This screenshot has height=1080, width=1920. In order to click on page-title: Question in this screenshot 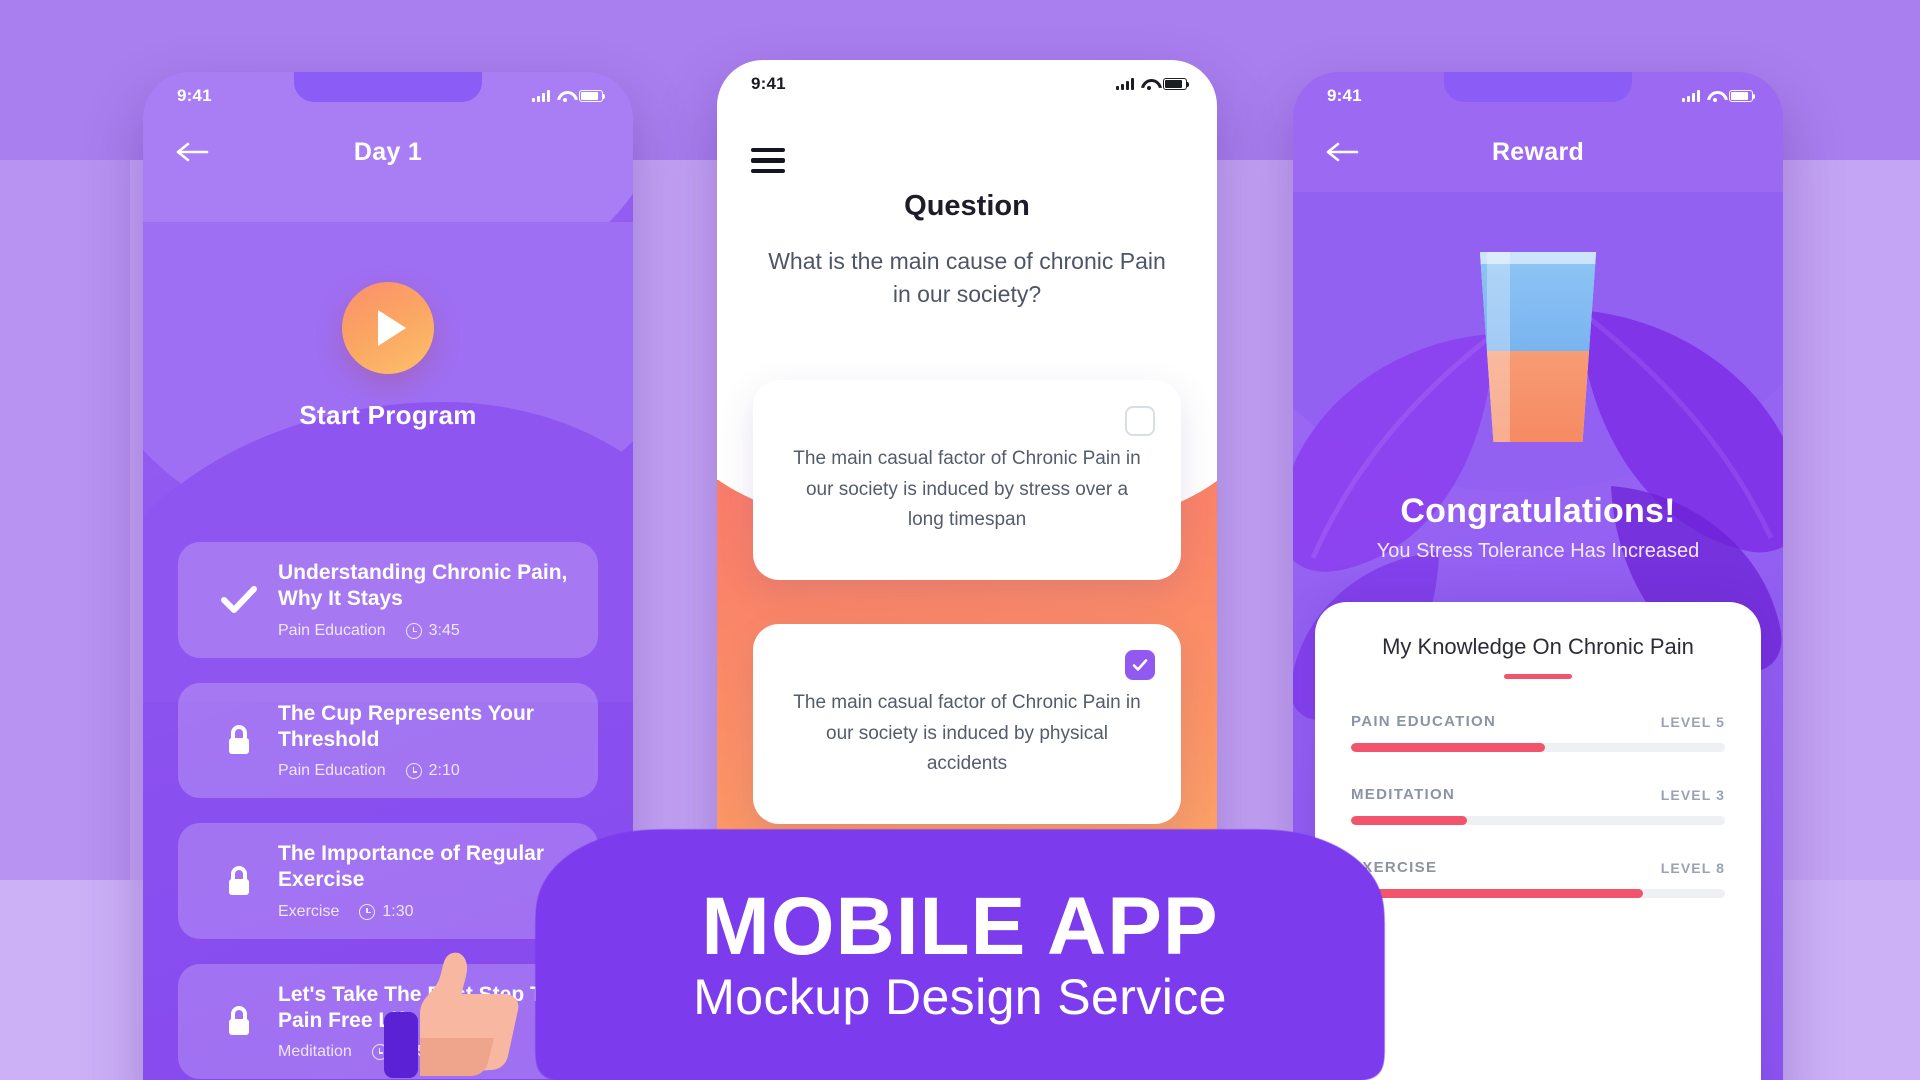, I will do `click(967, 206)`.